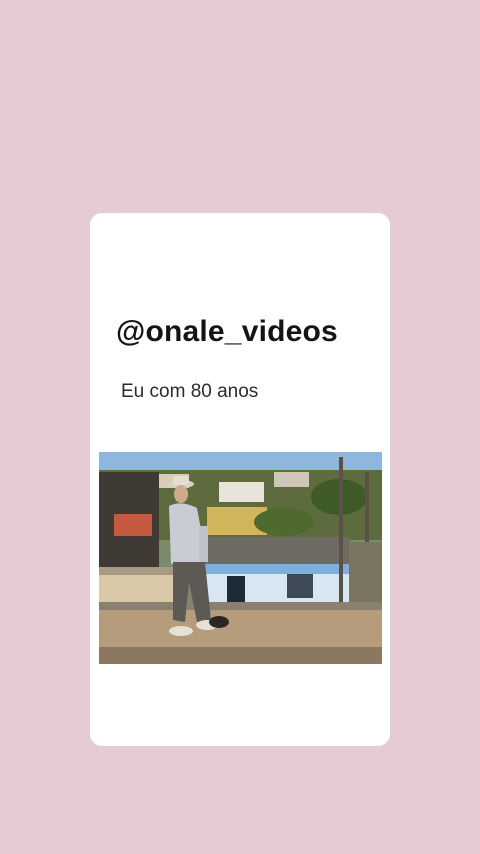 Image resolution: width=480 pixels, height=854 pixels. Describe the element at coordinates (133, 525) in the screenshot. I see `red-roof` at that location.